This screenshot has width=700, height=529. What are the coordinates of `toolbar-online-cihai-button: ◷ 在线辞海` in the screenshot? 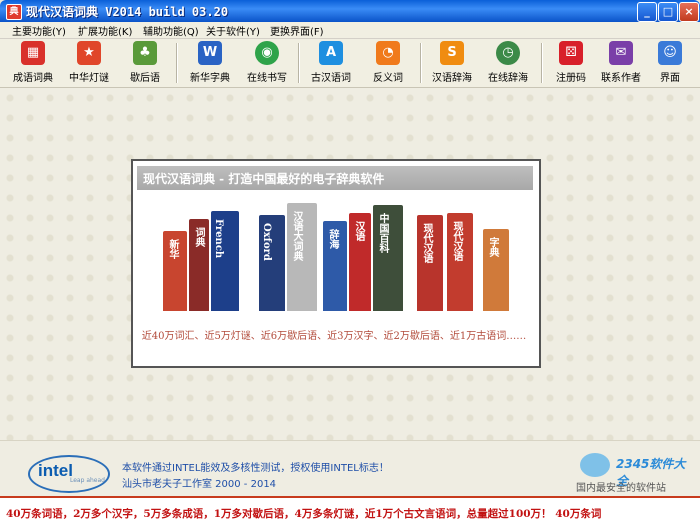 It's located at (508, 63).